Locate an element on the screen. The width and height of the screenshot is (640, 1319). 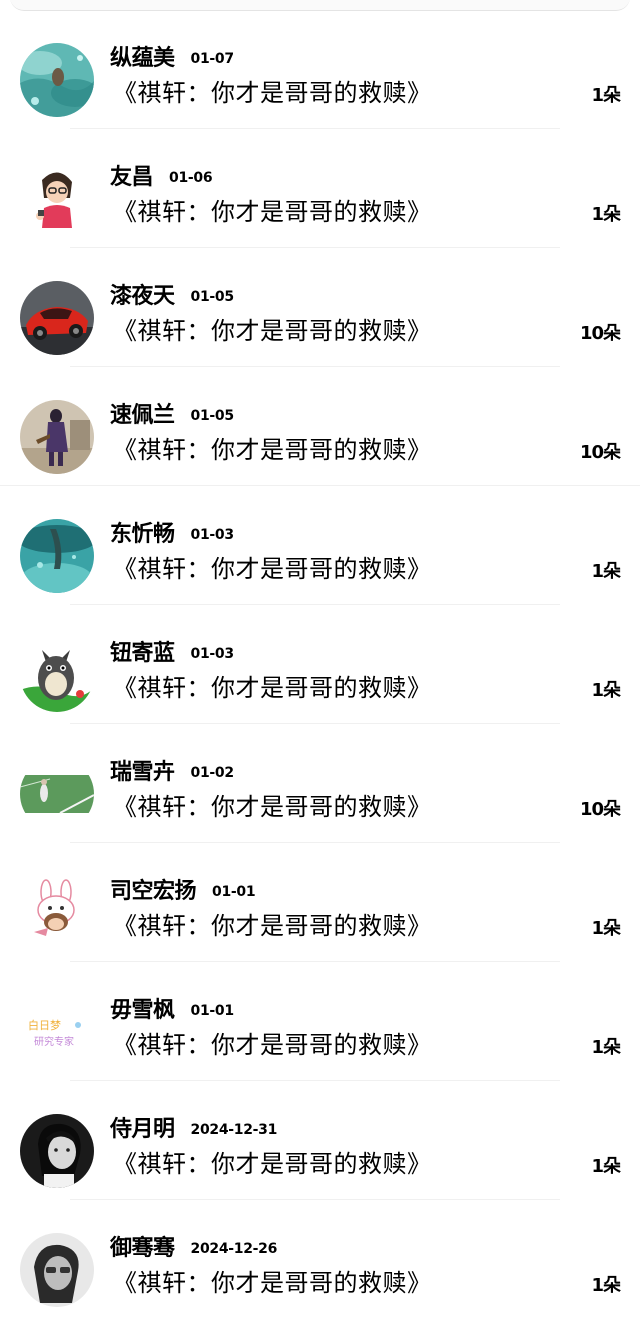
totoro-avatar is located at coordinates (57, 675).